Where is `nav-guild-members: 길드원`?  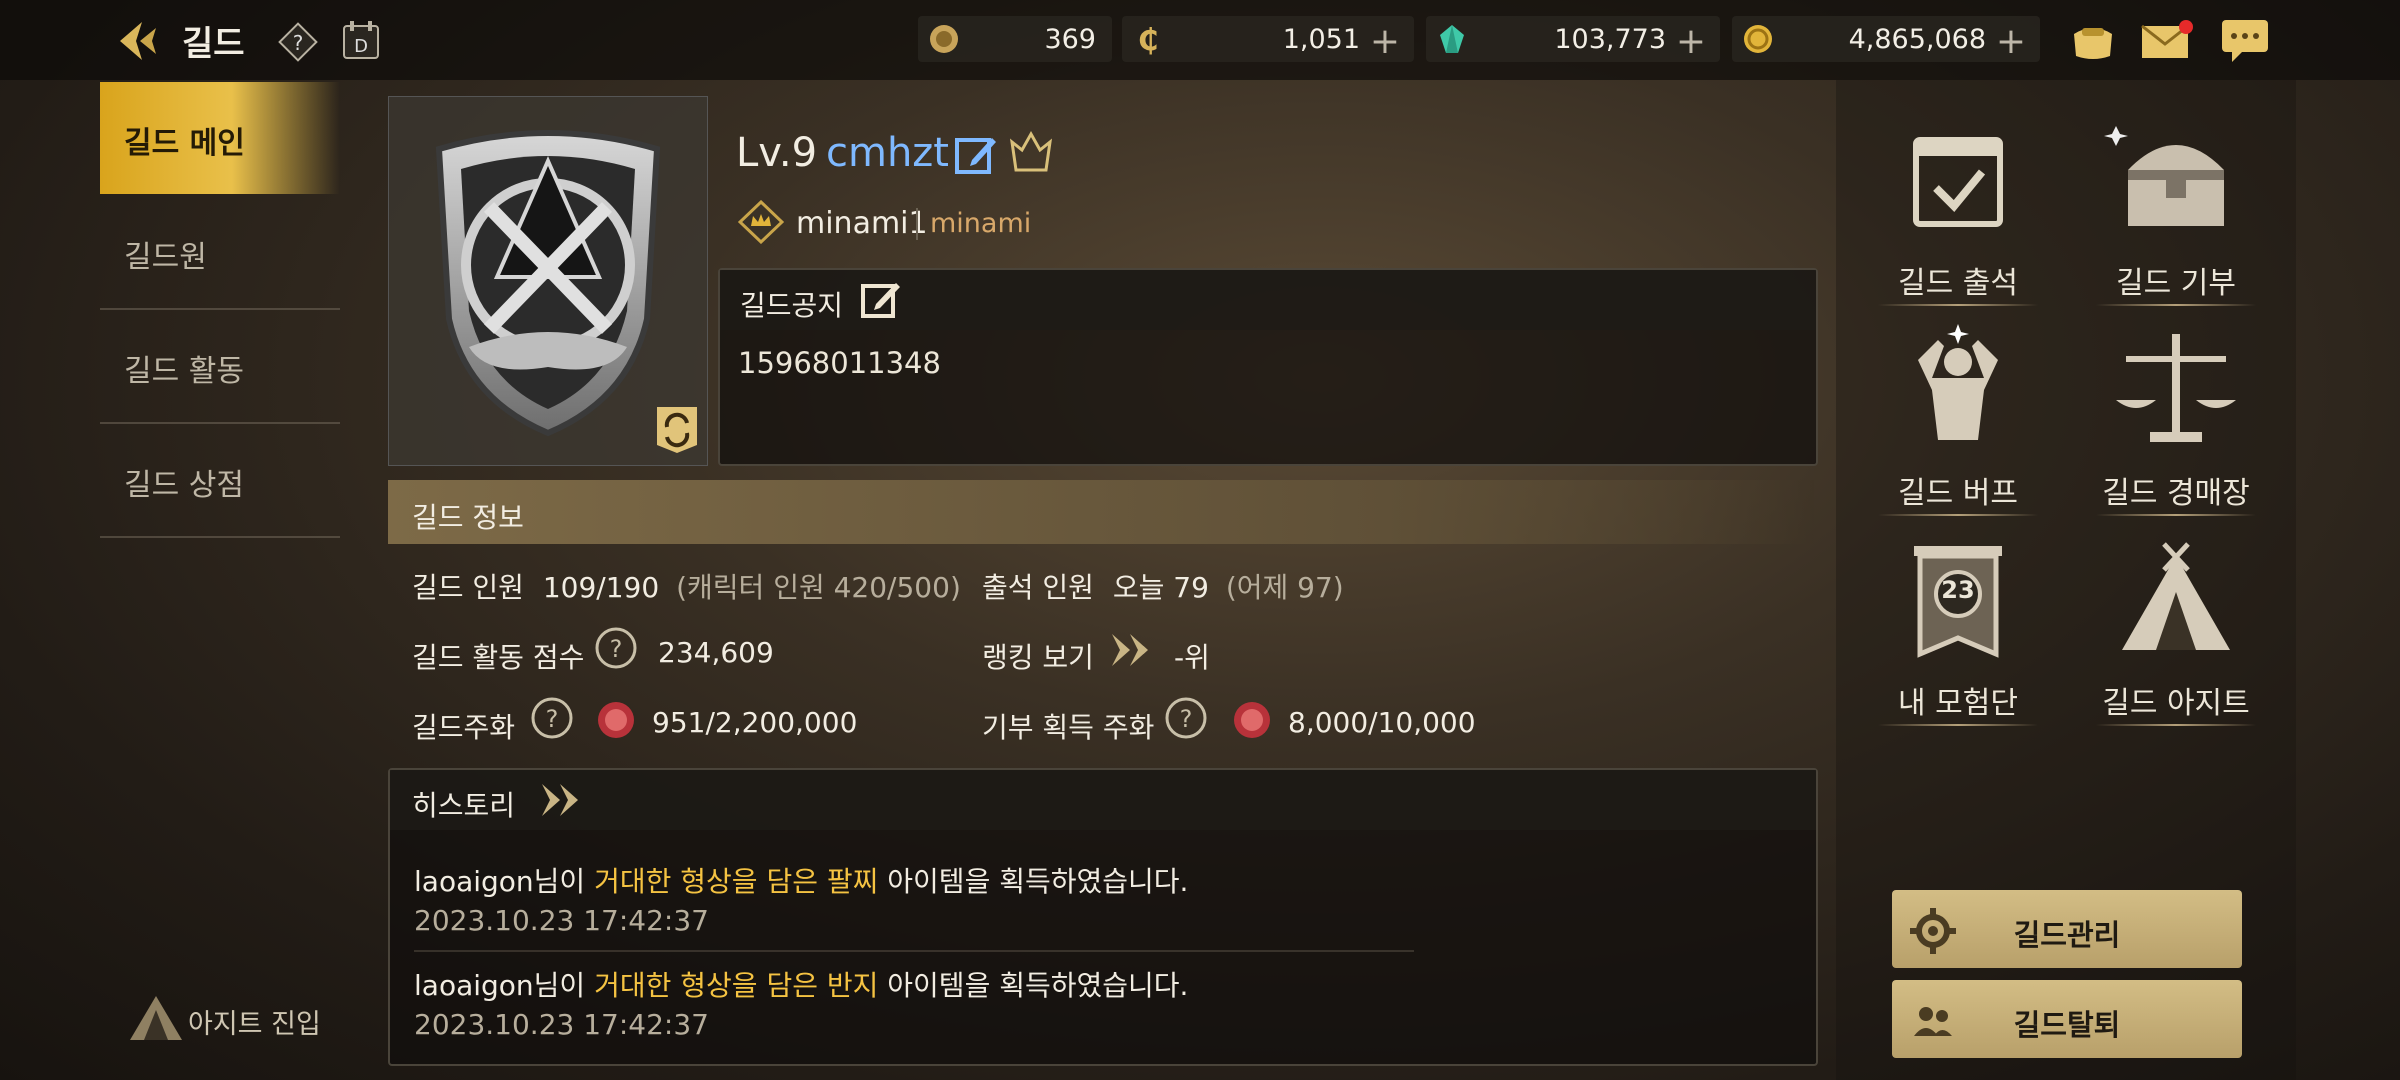 nav-guild-members: 길드원 is located at coordinates (220, 252).